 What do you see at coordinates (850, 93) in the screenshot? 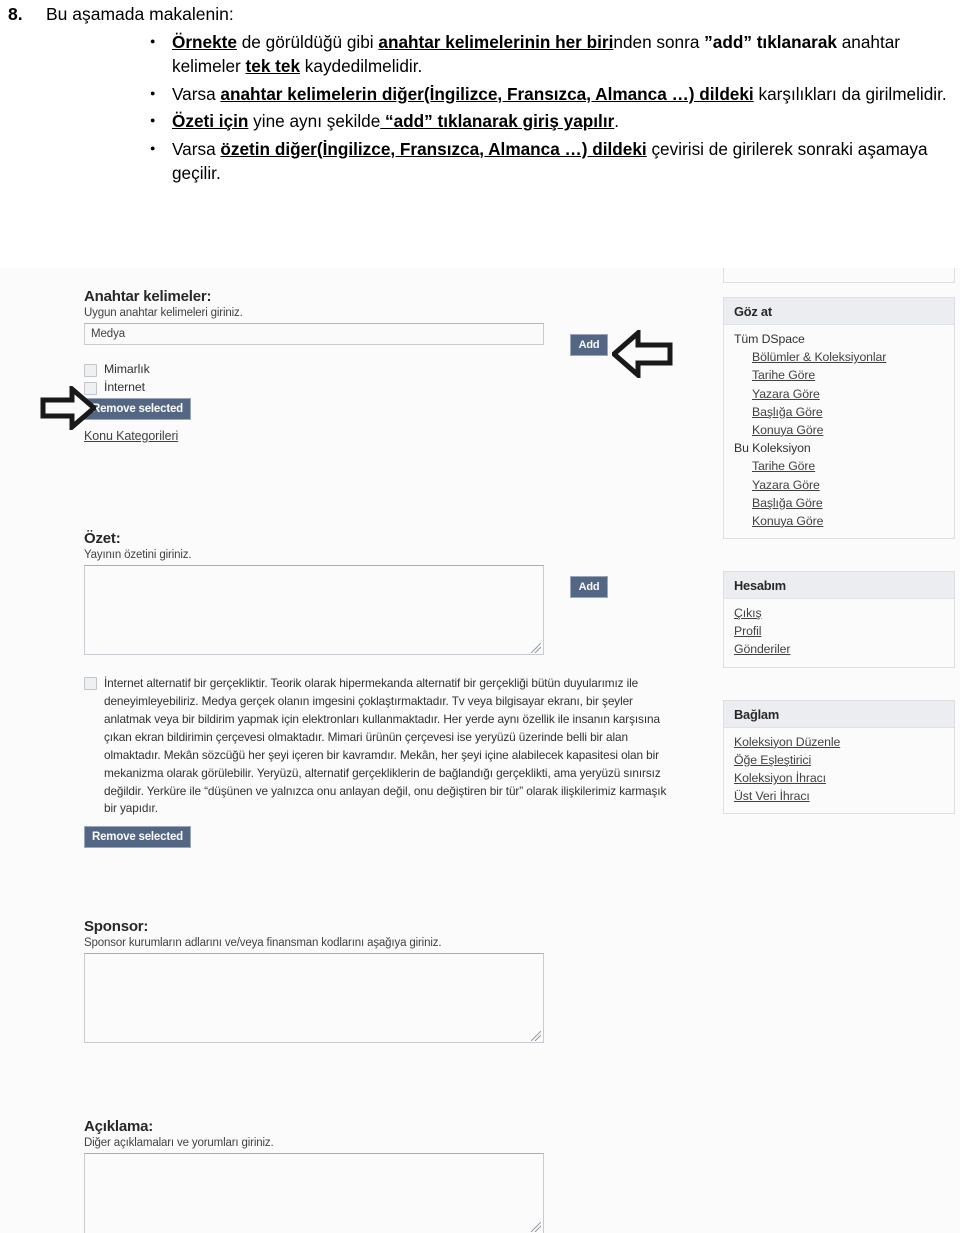
I see `bullet-text-run: karşılıkları da girilmelidir.` at bounding box center [850, 93].